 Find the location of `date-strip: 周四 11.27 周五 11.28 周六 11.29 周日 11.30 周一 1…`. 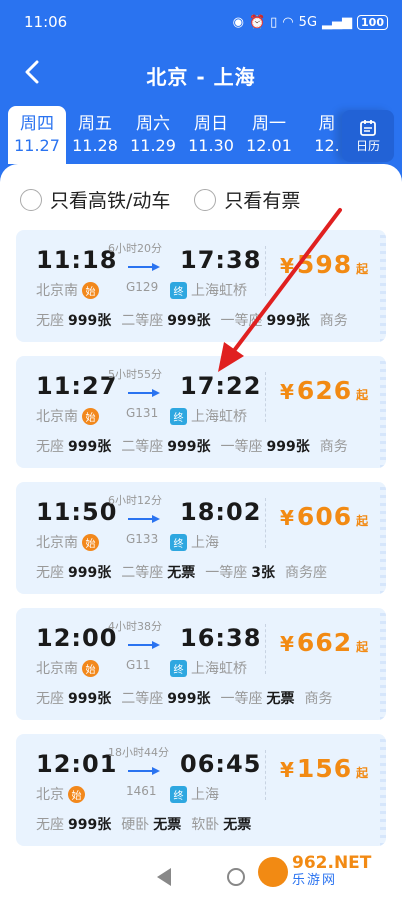

date-strip: 周四 11.27 周五 11.28 周六 11.29 周日 11.30 周一 1… is located at coordinates (201, 135).